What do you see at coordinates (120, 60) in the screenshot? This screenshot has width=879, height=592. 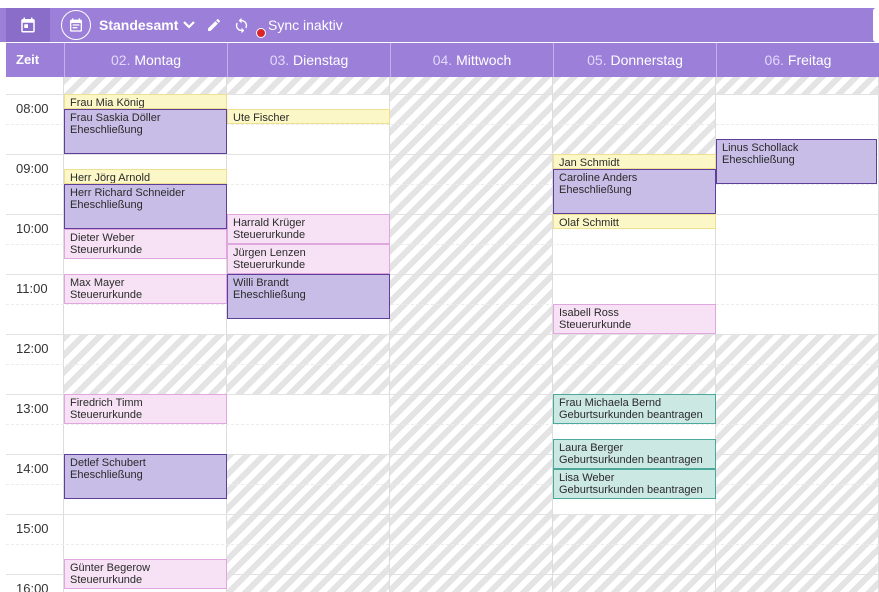 I see `day-number: 02.` at bounding box center [120, 60].